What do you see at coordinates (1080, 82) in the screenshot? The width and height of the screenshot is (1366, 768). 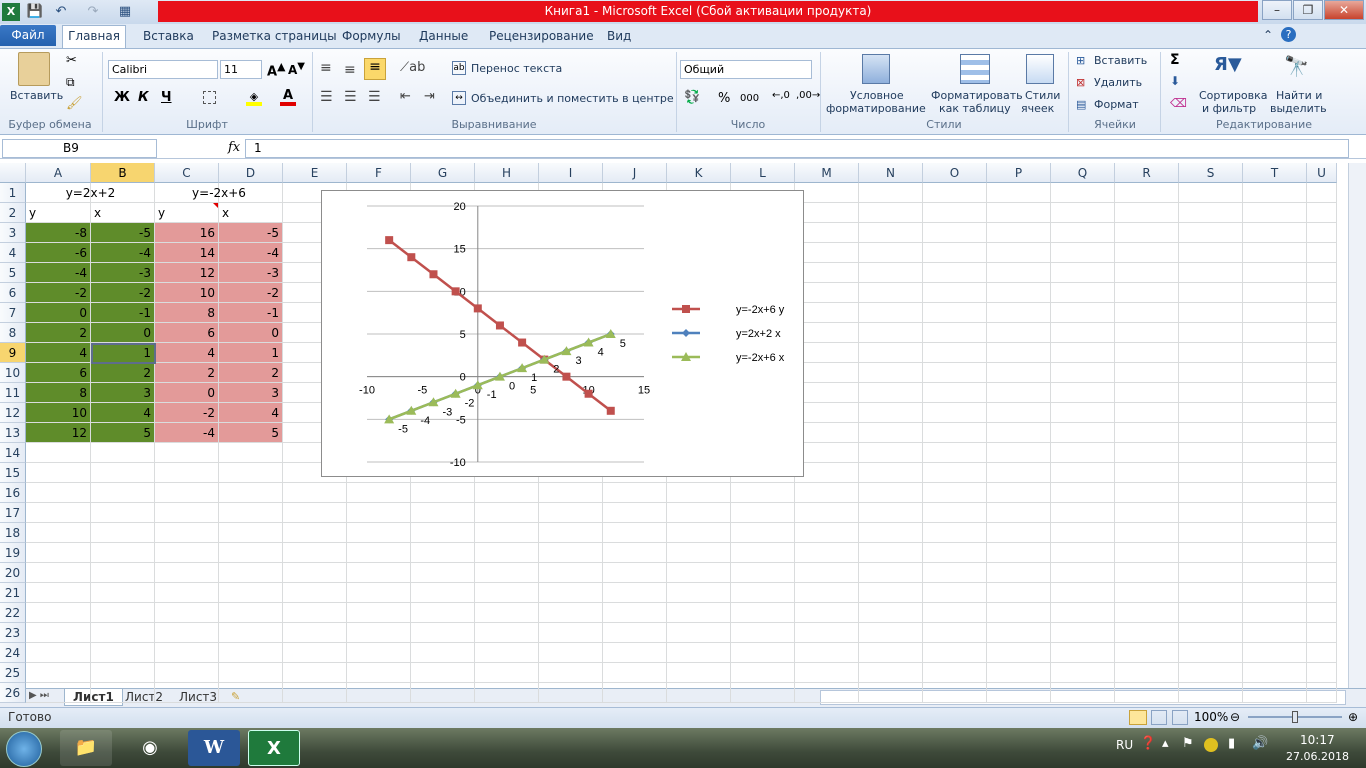 I see `delete-cells-icon: ⊠` at bounding box center [1080, 82].